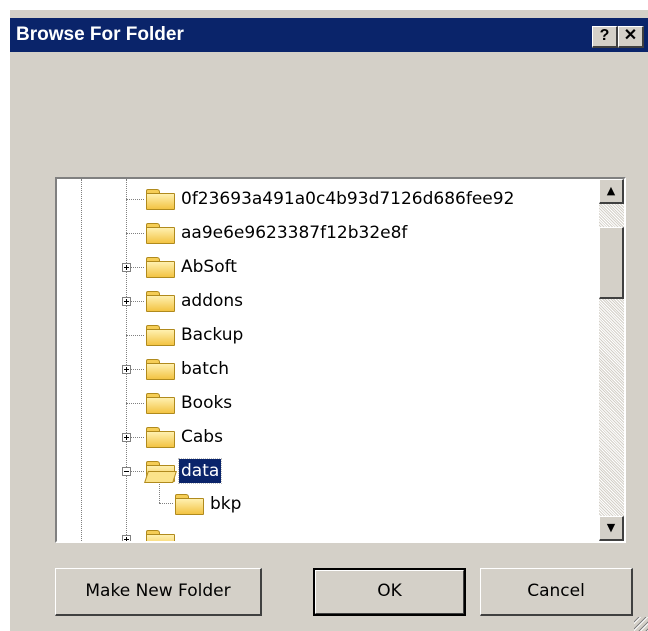  Describe the element at coordinates (611, 528) in the screenshot. I see `scroll-down-button: ▼` at that location.